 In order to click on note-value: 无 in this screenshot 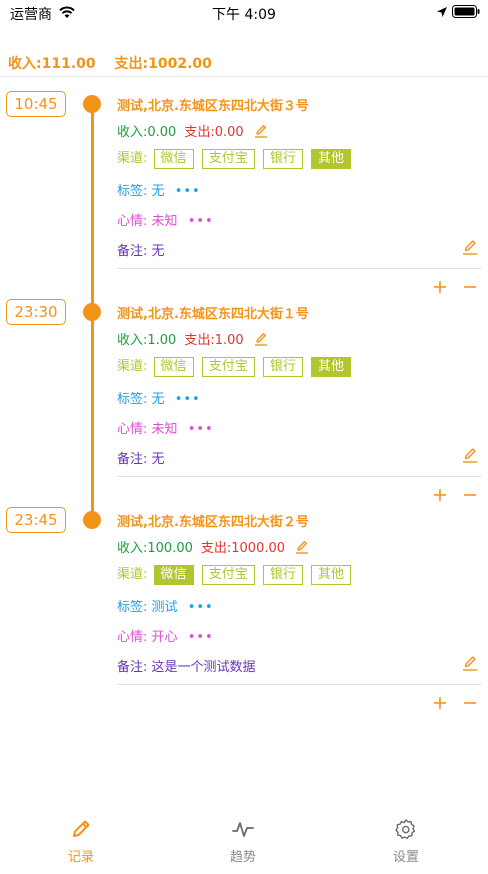, I will do `click(158, 459)`.